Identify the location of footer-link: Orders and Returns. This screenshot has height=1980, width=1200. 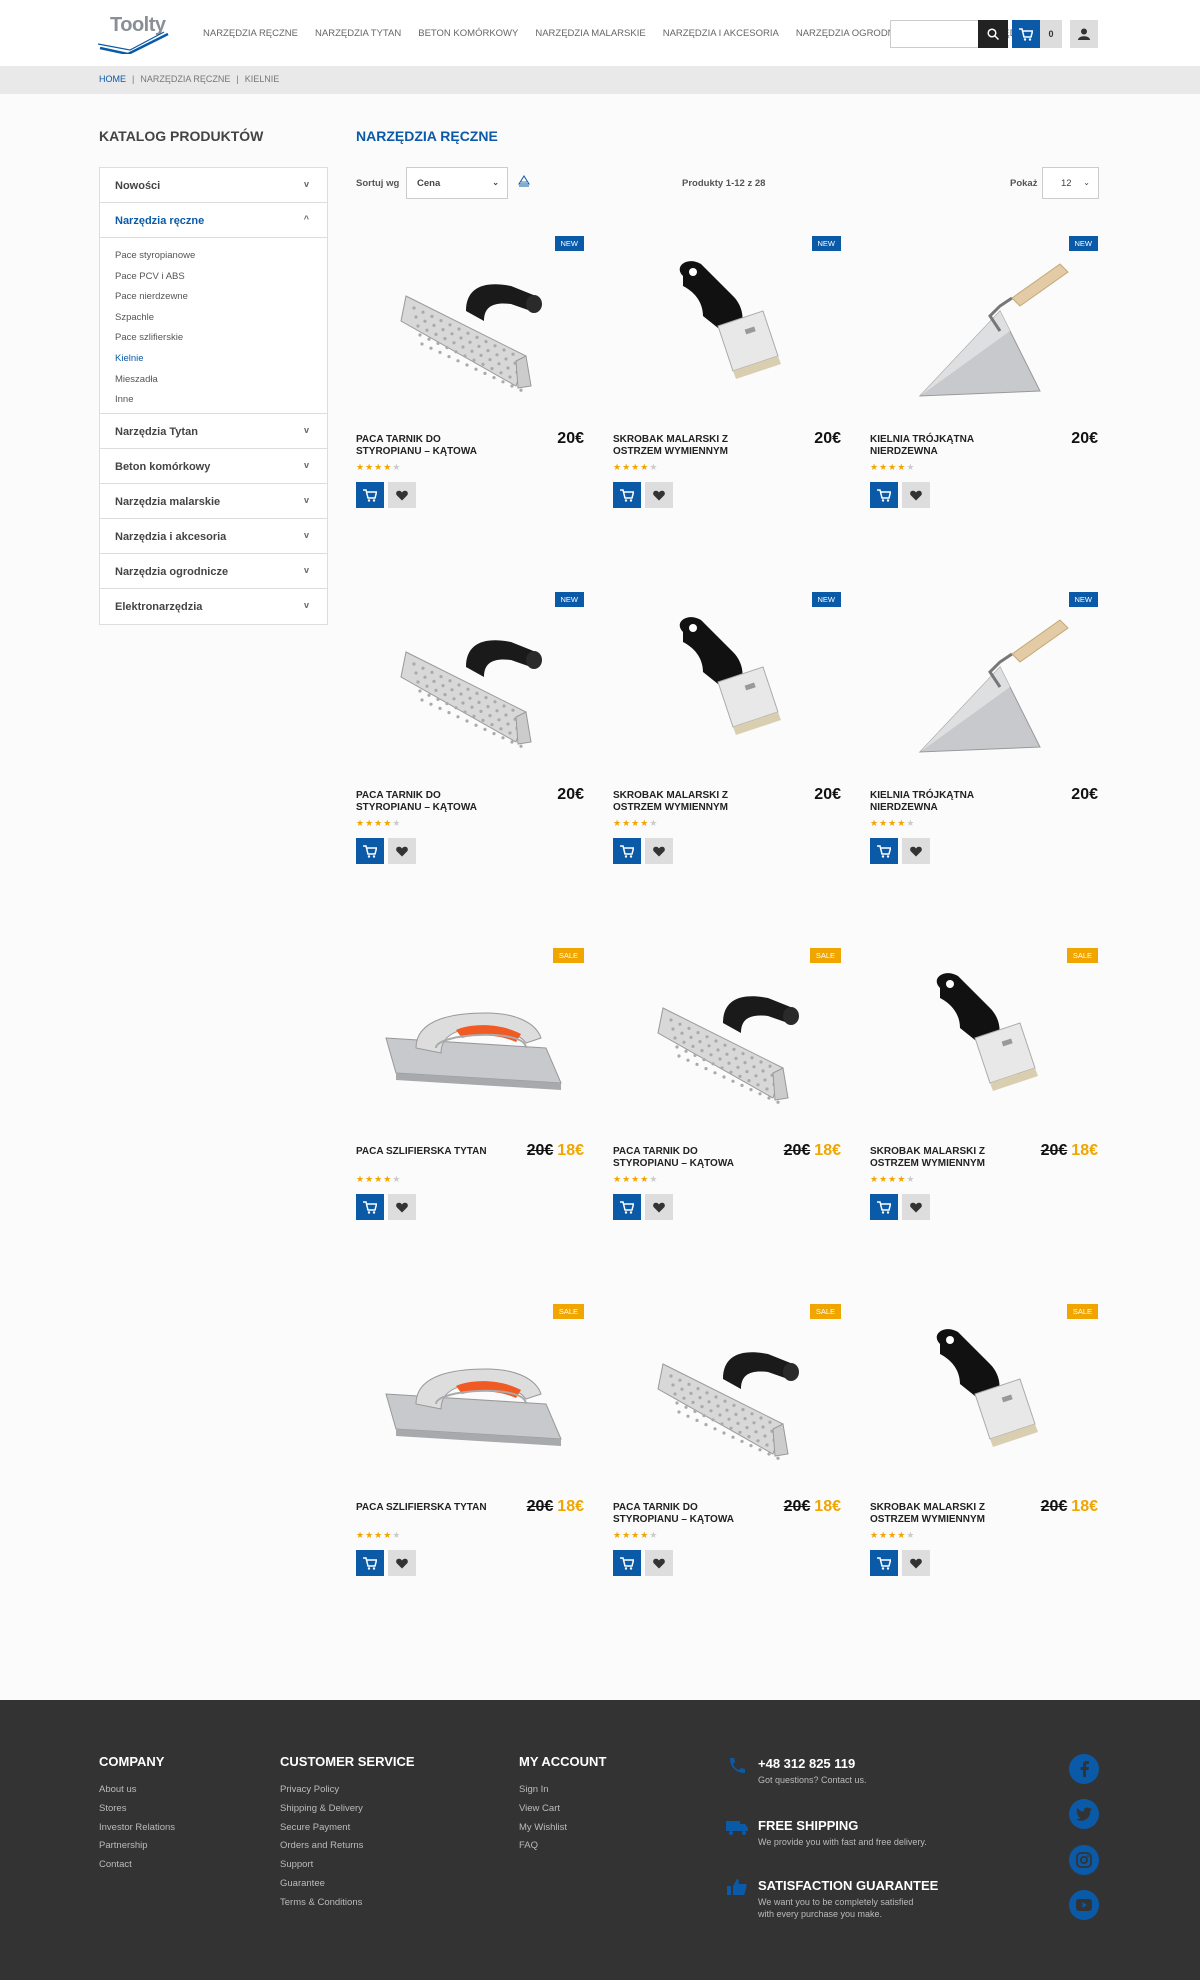
(347, 1846).